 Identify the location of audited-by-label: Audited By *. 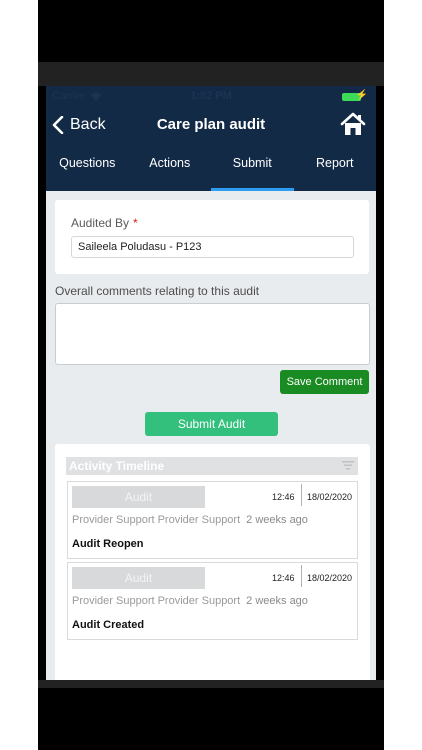
(104, 223).